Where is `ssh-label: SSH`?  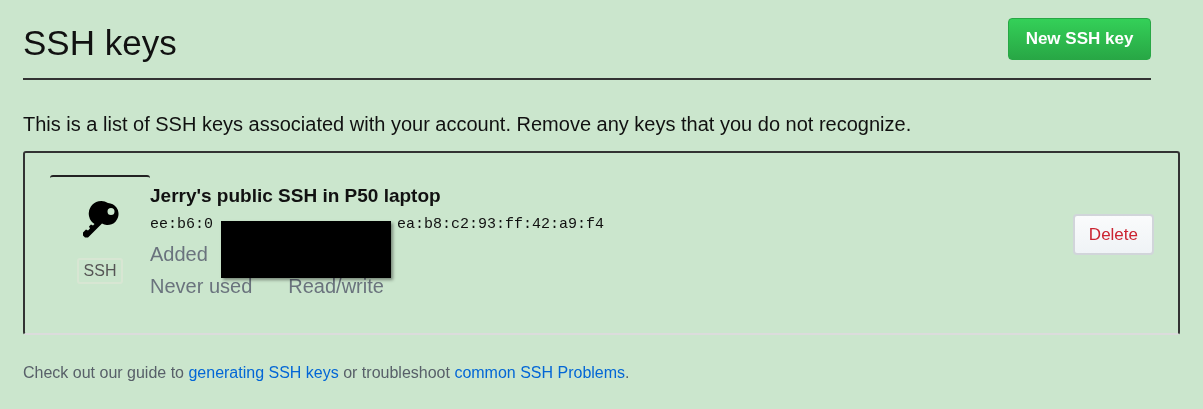
ssh-label: SSH is located at coordinates (100, 271).